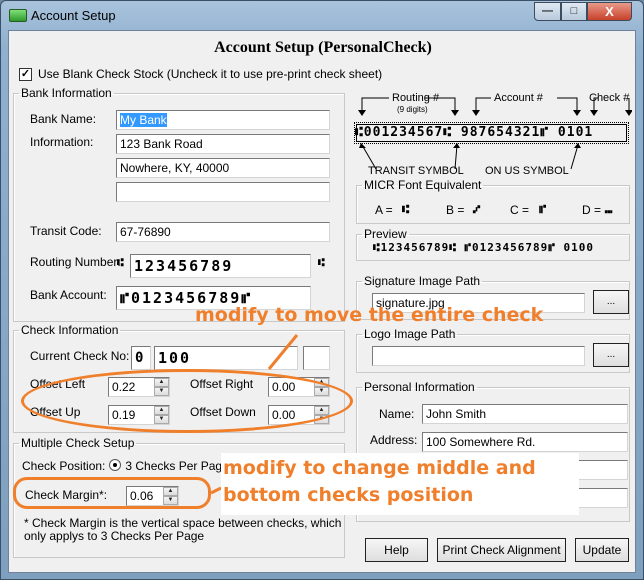 This screenshot has width=644, height=580. What do you see at coordinates (547, 11) in the screenshot?
I see `minimize-button: —` at bounding box center [547, 11].